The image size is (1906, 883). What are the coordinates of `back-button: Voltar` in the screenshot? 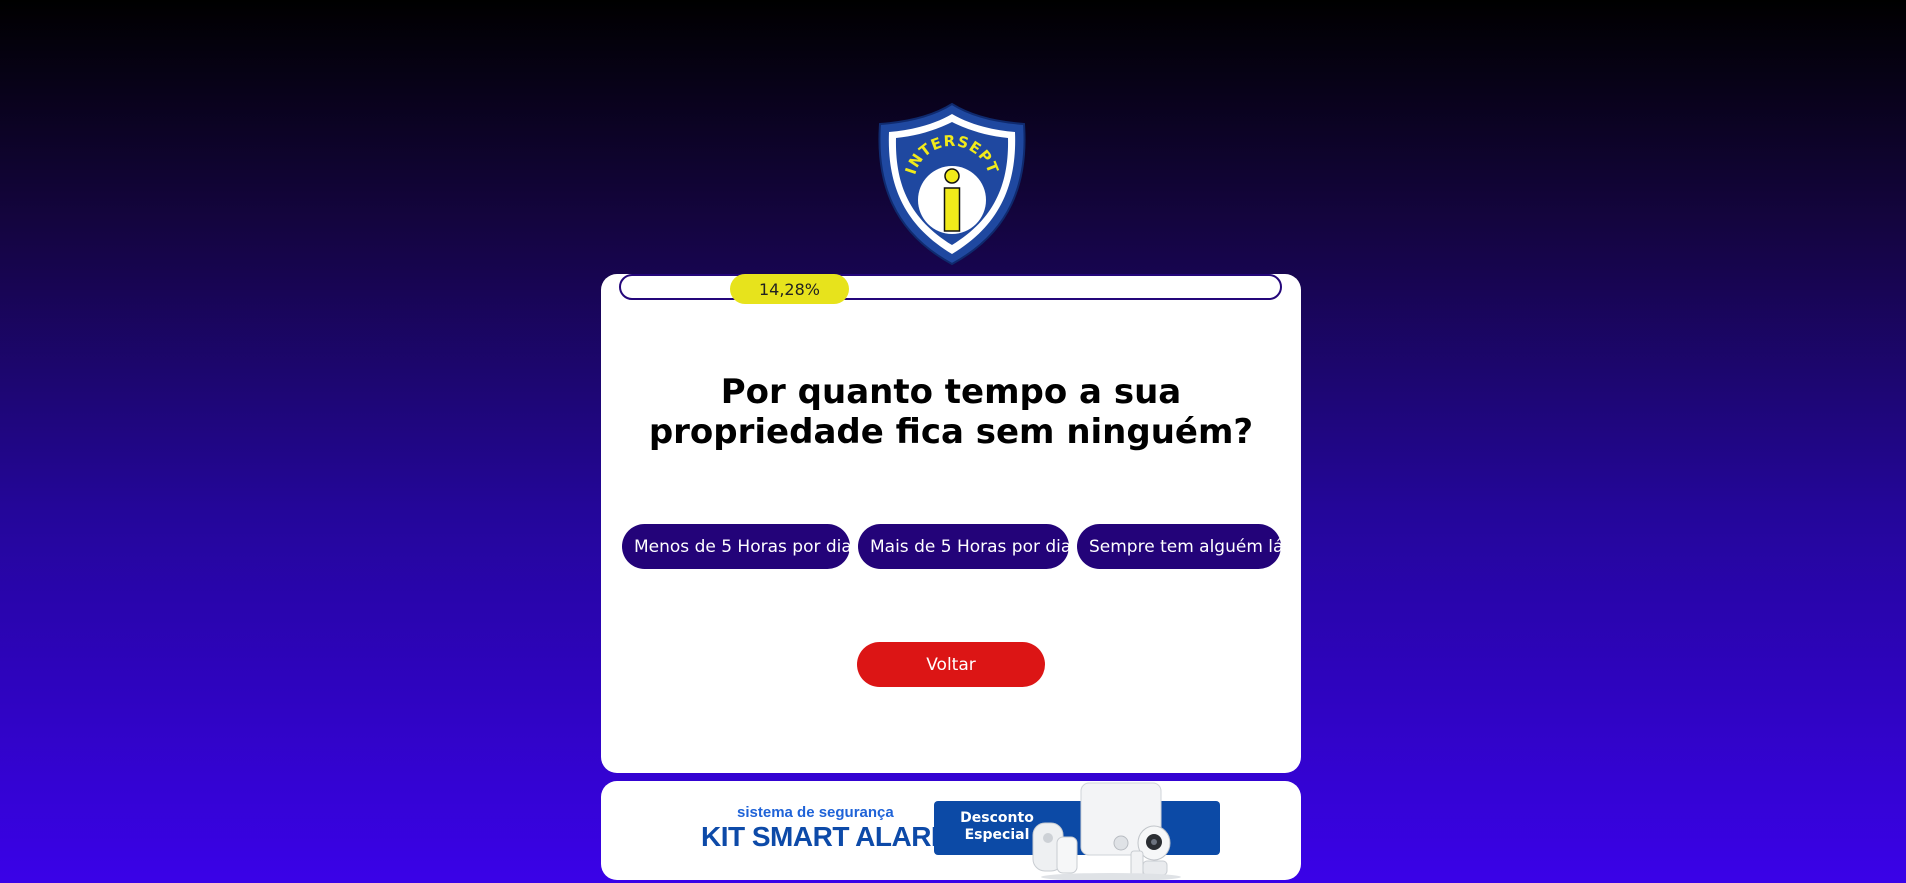 It's located at (951, 664).